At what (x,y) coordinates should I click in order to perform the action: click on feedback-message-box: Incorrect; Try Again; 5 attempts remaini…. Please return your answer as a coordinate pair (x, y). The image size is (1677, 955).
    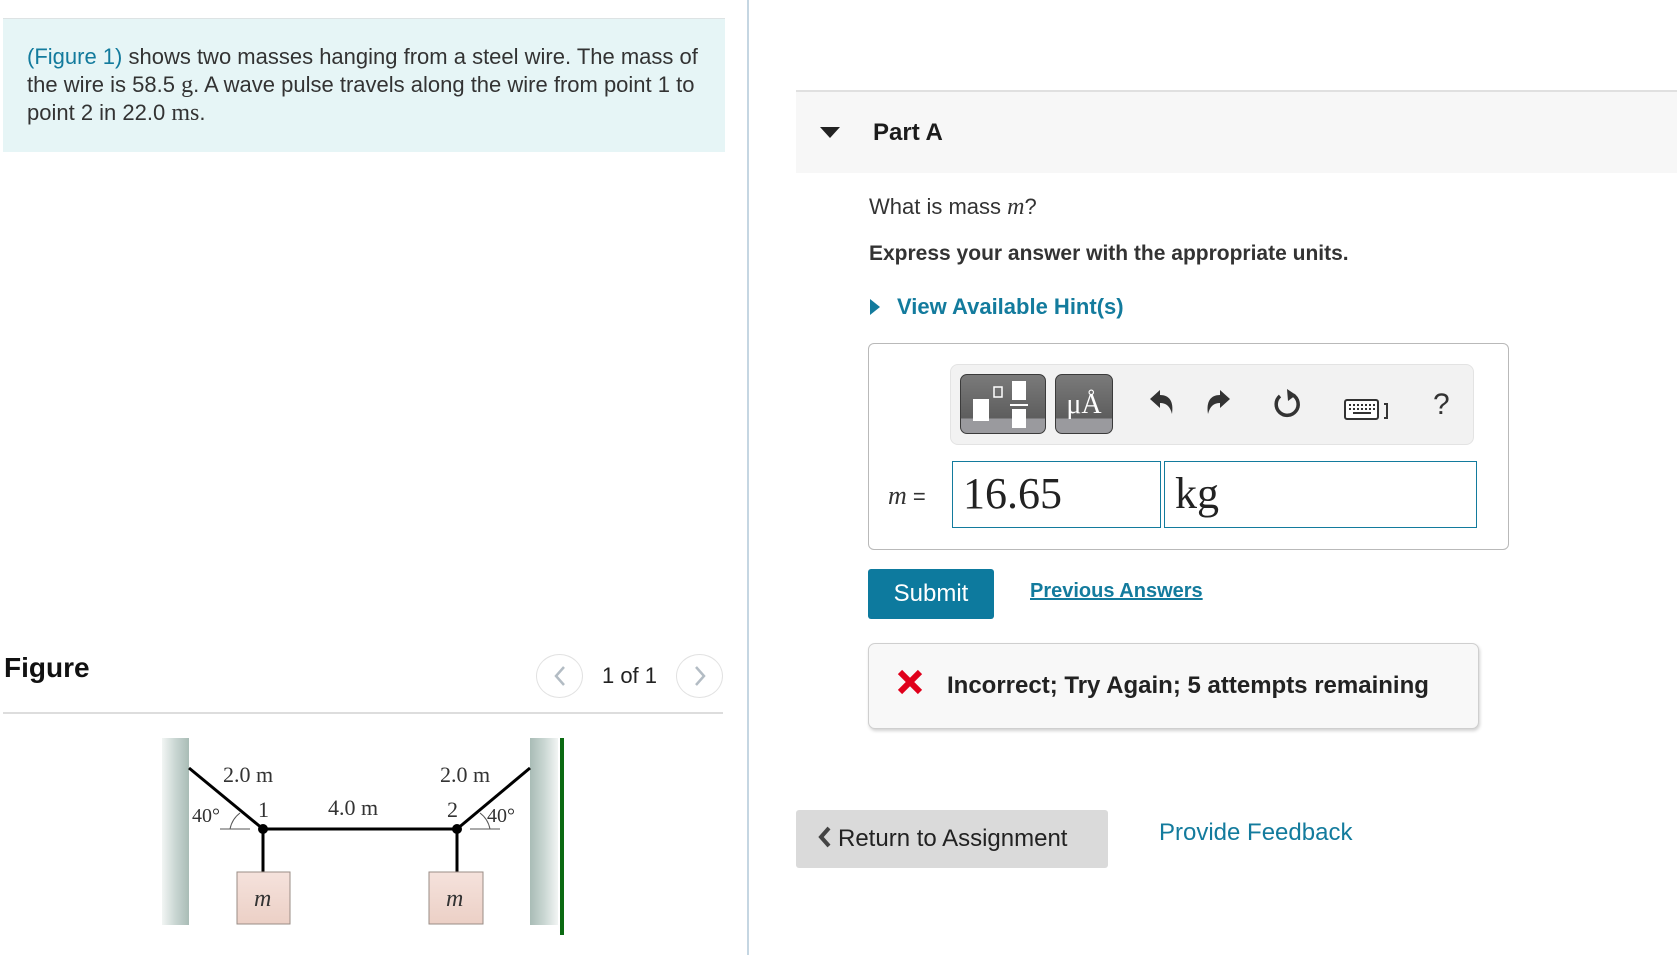
    Looking at the image, I should click on (1173, 686).